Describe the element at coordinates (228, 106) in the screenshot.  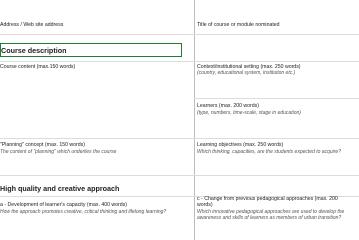
I see `learners-label: Learners (max. 200 words)` at that location.